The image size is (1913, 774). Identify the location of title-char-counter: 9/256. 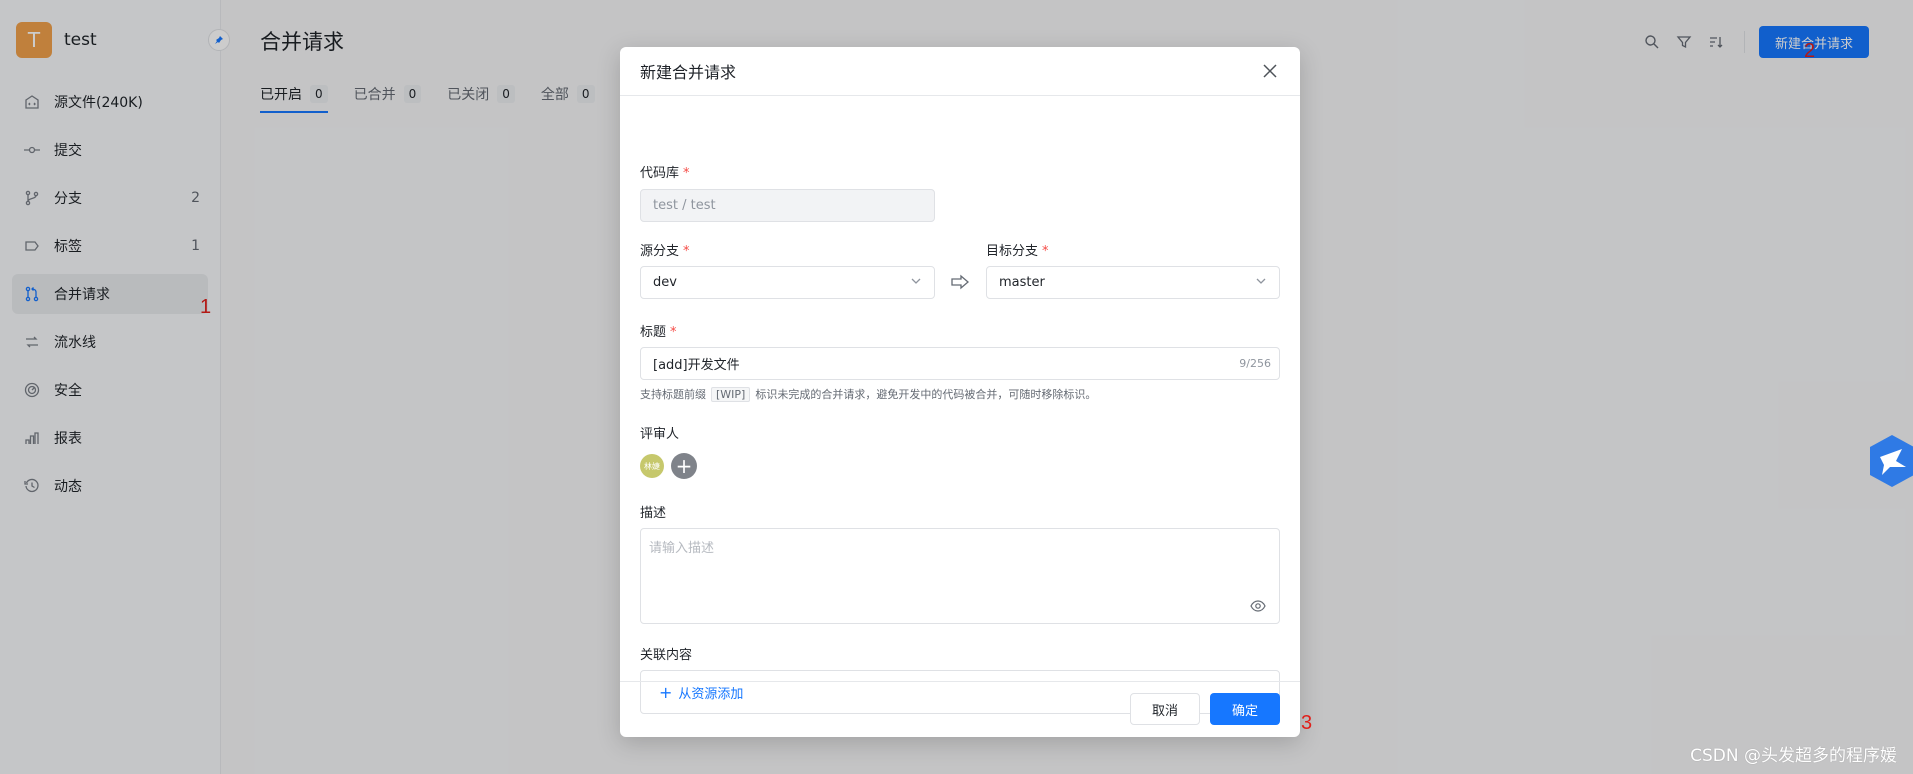
(1255, 363).